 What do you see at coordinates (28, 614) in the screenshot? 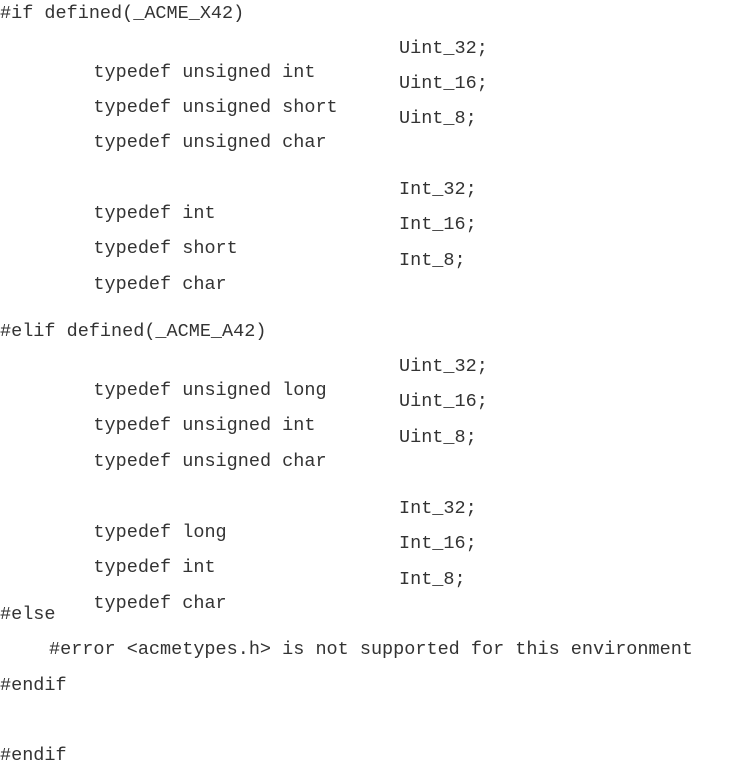
I see `else-directive: #else` at bounding box center [28, 614].